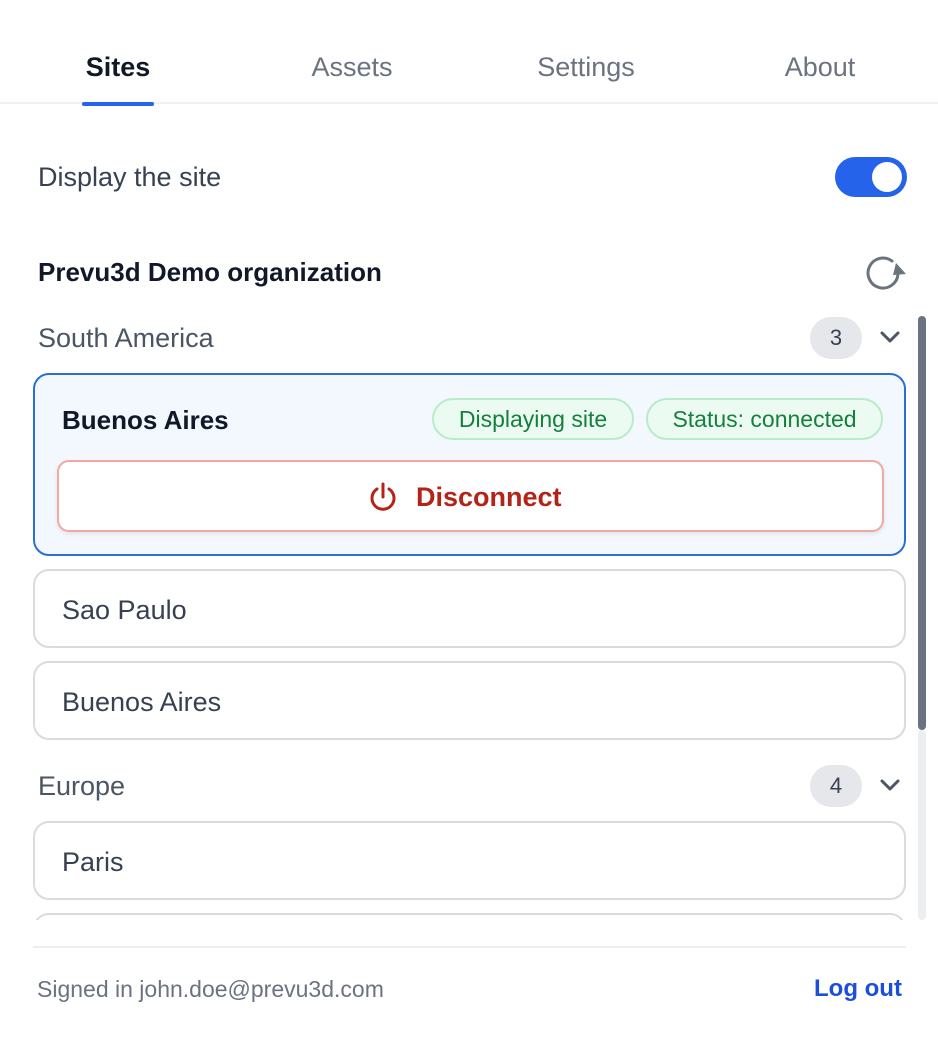 Image resolution: width=938 pixels, height=1040 pixels. I want to click on group-header-europe: Europe 4, so click(469, 786).